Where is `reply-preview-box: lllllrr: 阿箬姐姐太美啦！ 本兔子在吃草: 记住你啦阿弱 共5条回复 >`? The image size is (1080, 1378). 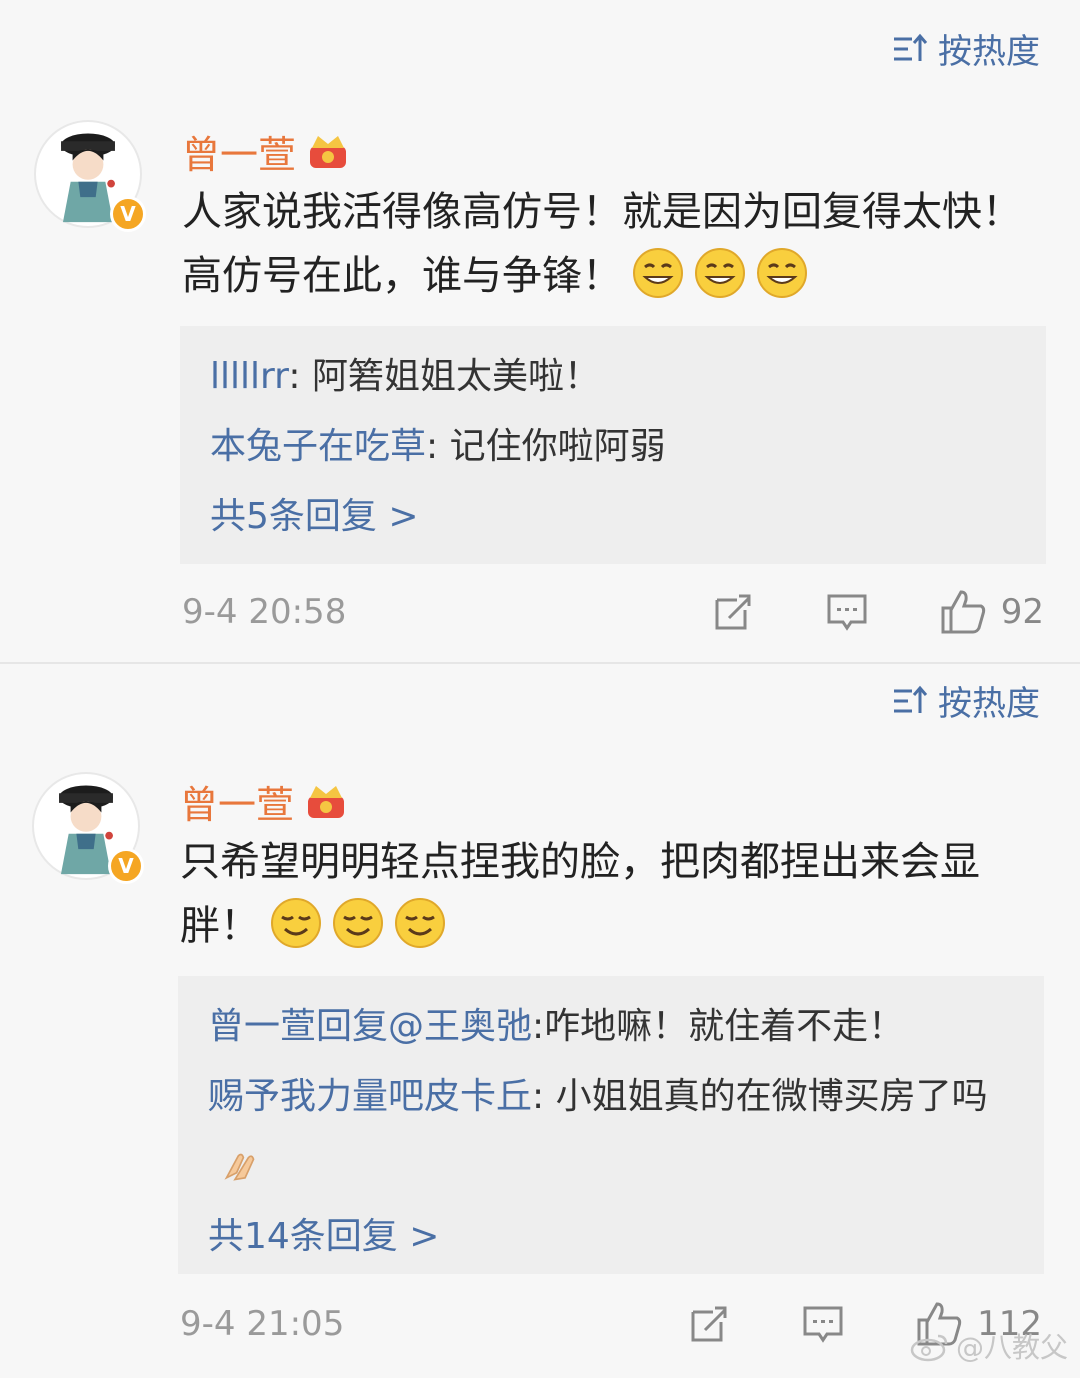 reply-preview-box: lllllrr: 阿箬姐姐太美啦！ 本兔子在吃草: 记住你啦阿弱 共5条回复 > is located at coordinates (613, 445).